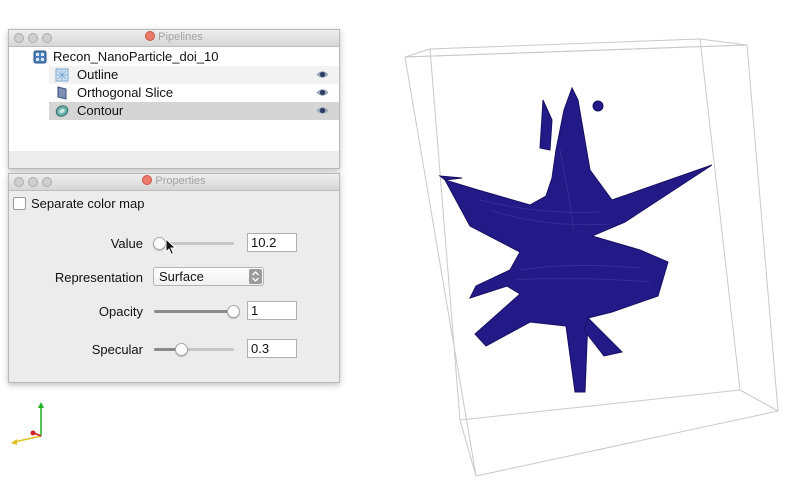 This screenshot has height=487, width=809. What do you see at coordinates (272, 242) in the screenshot?
I see `value-input: 10.2` at bounding box center [272, 242].